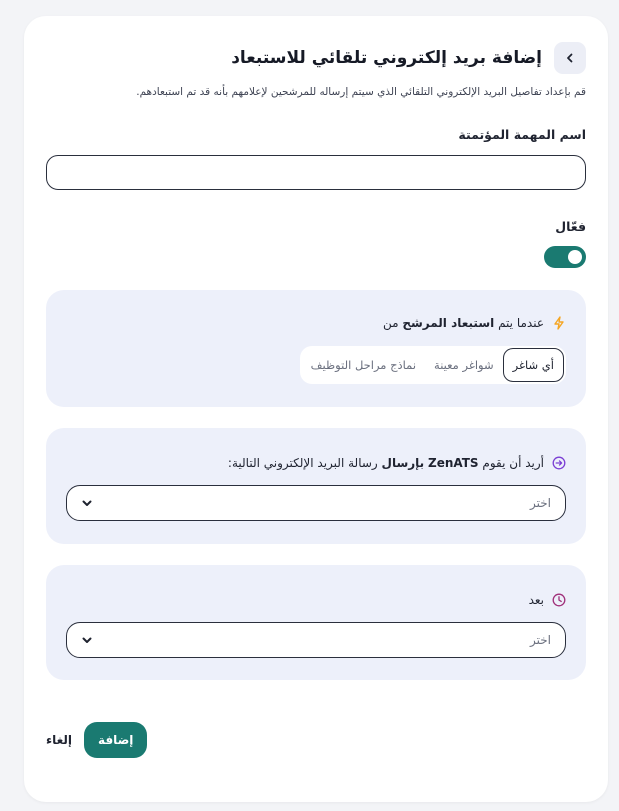 The height and width of the screenshot is (811, 619). Describe the element at coordinates (116, 740) in the screenshot. I see `add-button: إضافة` at that location.